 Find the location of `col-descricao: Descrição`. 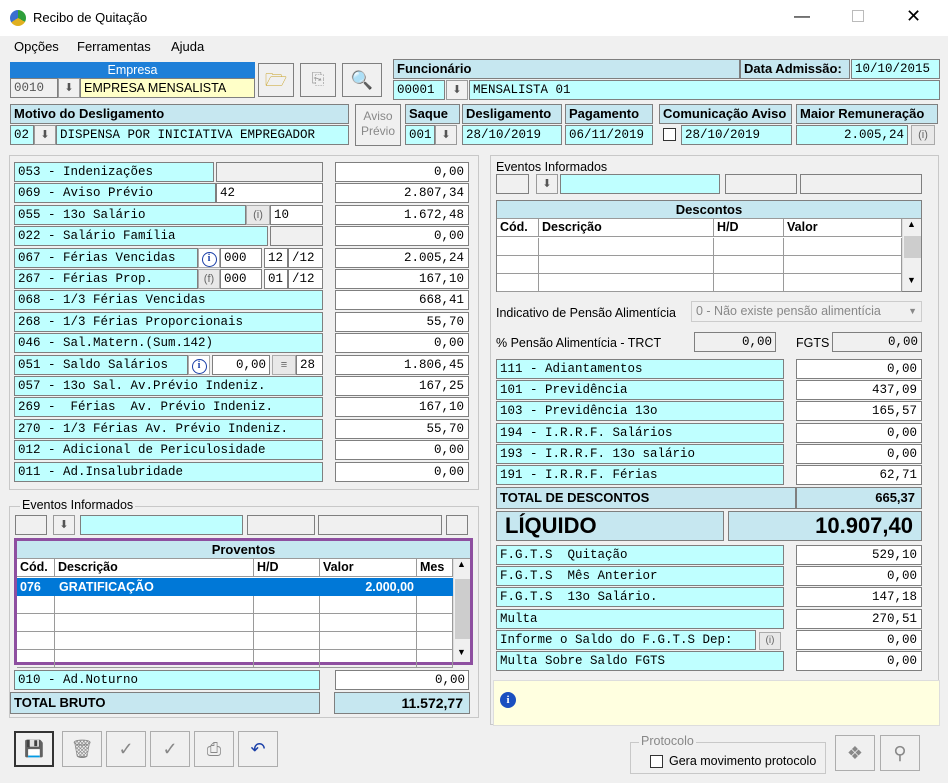

col-descricao: Descrição is located at coordinates (154, 568).